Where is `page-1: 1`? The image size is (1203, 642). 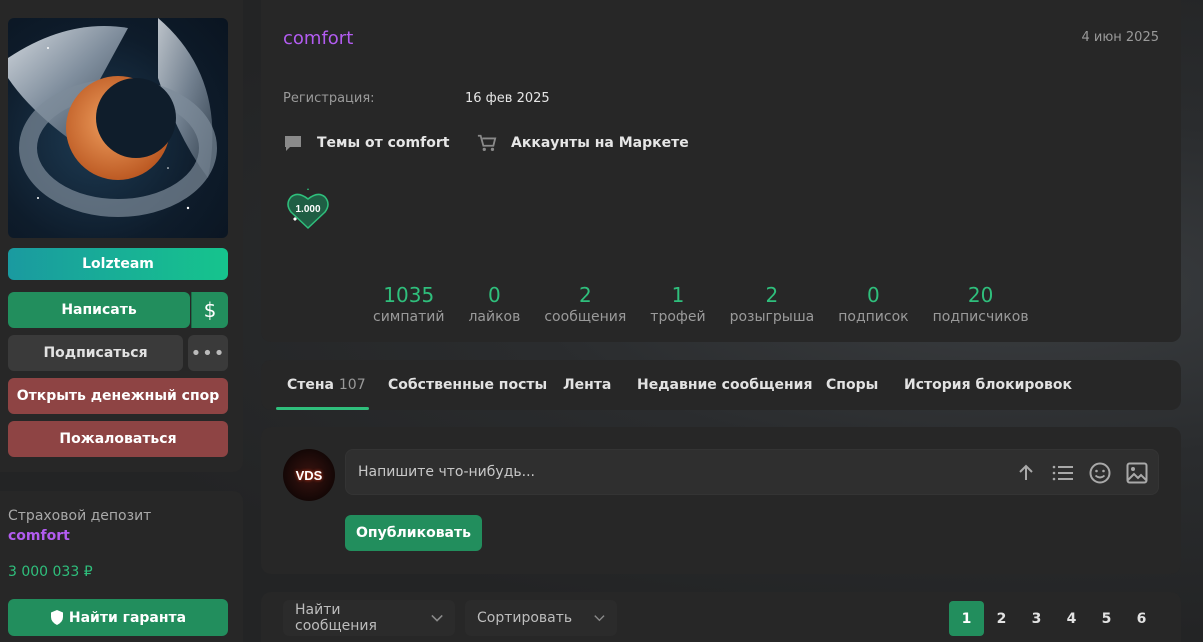
page-1: 1 is located at coordinates (966, 618).